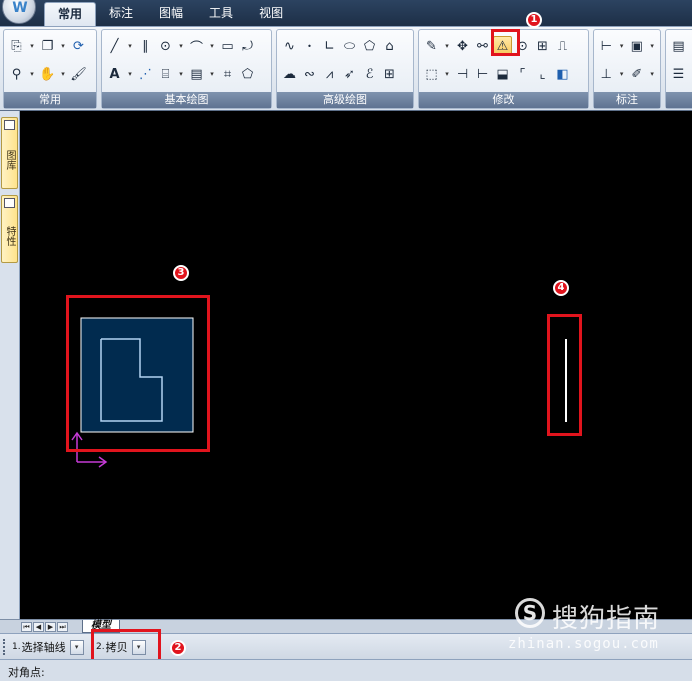 The image size is (692, 681). What do you see at coordinates (389, 46) in the screenshot?
I see `rounded-shape-icon: ⌂` at bounding box center [389, 46].